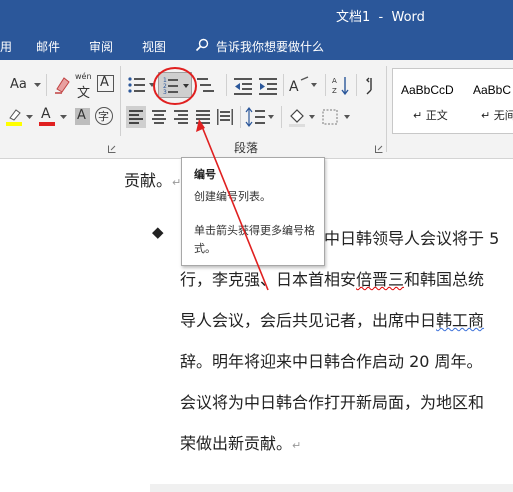 Image resolution: width=513 pixels, height=492 pixels. Describe the element at coordinates (232, 205) in the screenshot. I see `annotation-arrow` at that location.